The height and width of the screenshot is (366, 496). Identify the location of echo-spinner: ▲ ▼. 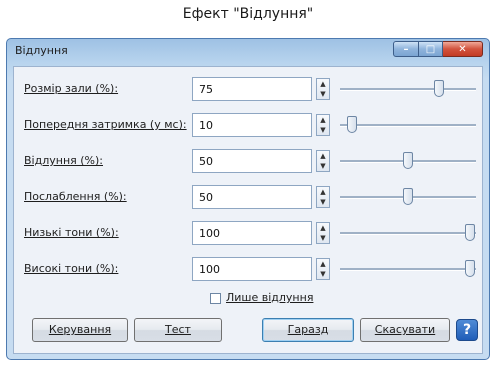
(323, 161).